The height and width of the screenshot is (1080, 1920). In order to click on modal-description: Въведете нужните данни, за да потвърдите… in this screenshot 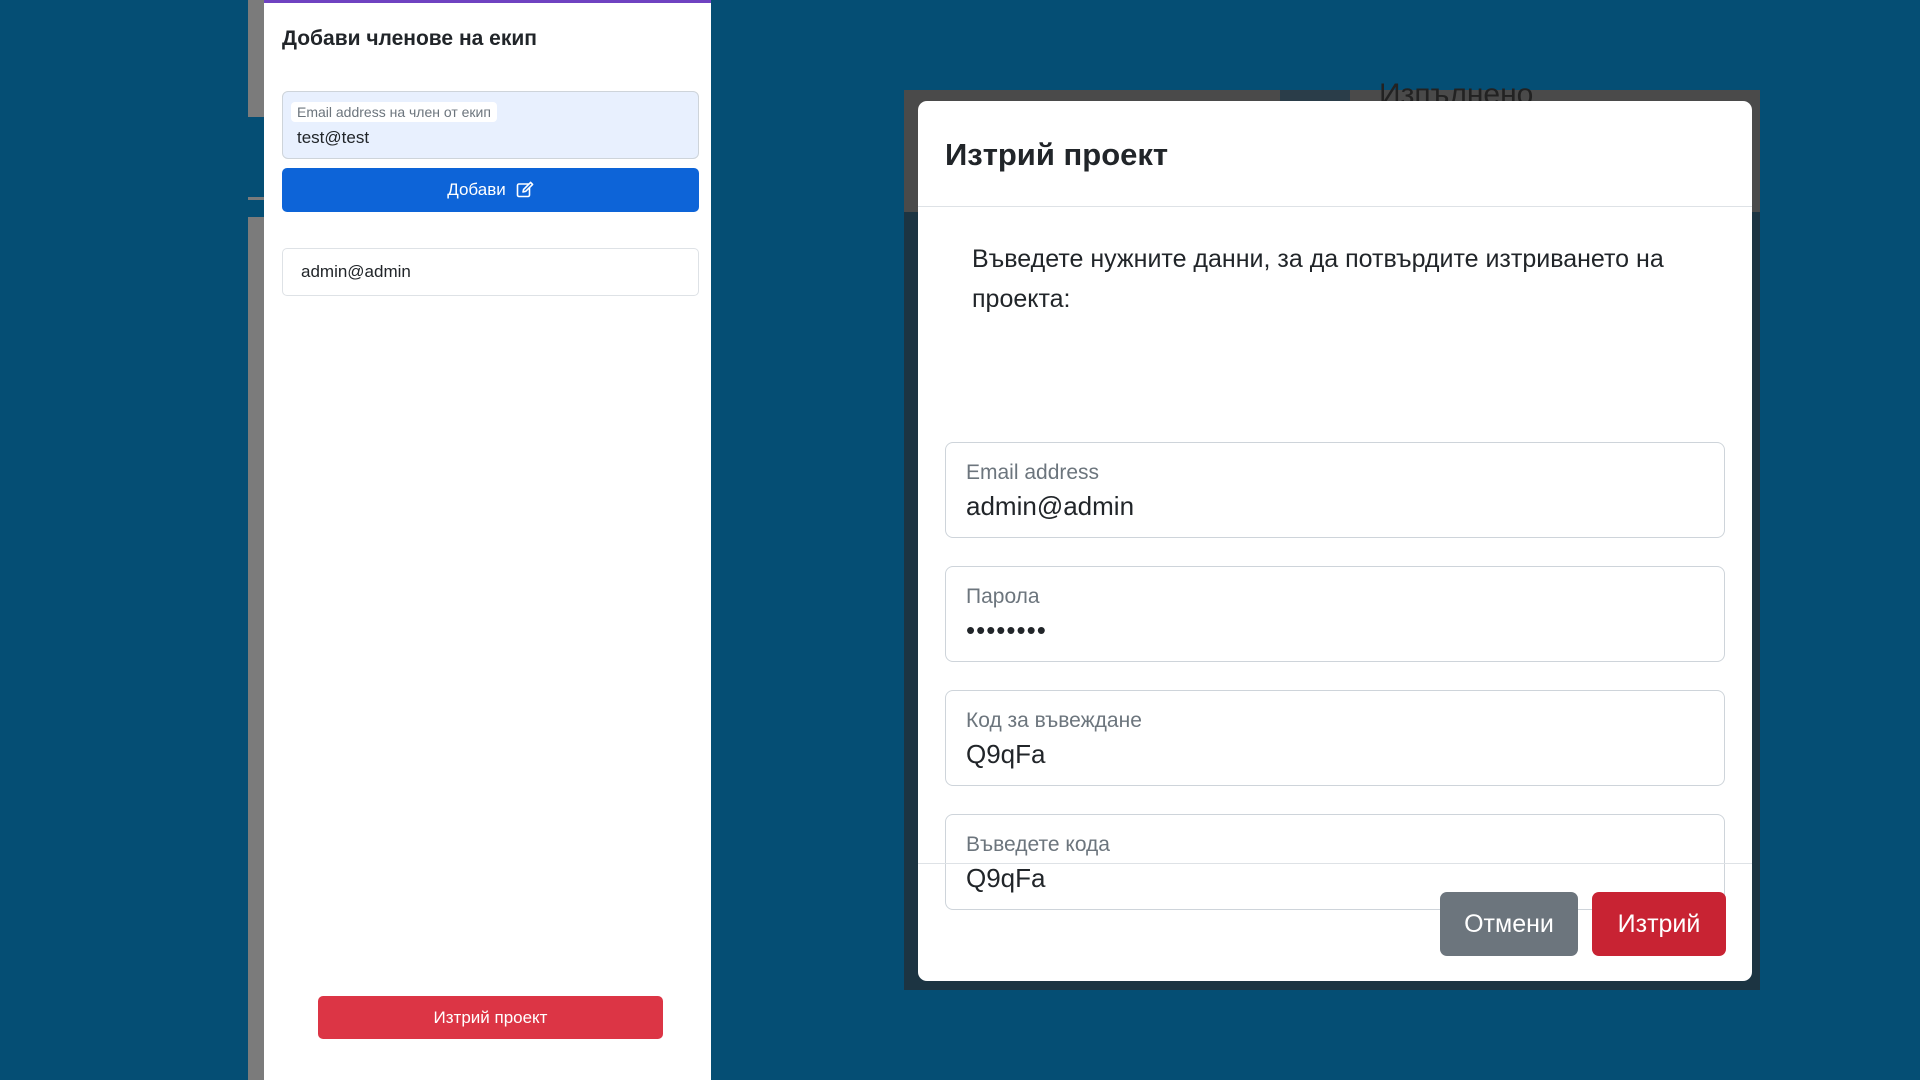, I will do `click(1318, 279)`.